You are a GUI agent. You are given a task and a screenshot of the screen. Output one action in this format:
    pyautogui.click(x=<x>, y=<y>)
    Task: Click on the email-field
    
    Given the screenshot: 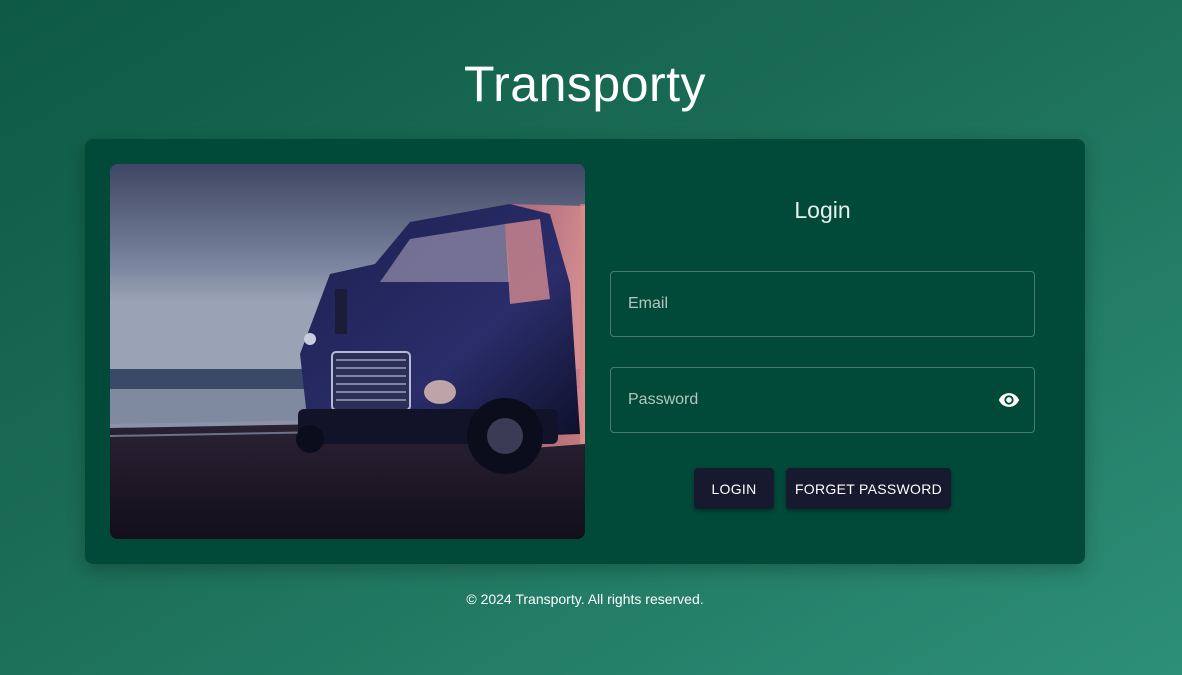 What is the action you would take?
    pyautogui.click(x=822, y=304)
    